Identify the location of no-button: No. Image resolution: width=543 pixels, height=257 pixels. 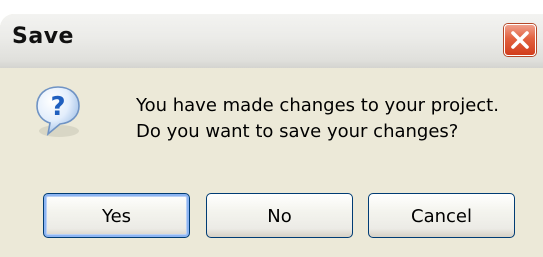
(279, 215).